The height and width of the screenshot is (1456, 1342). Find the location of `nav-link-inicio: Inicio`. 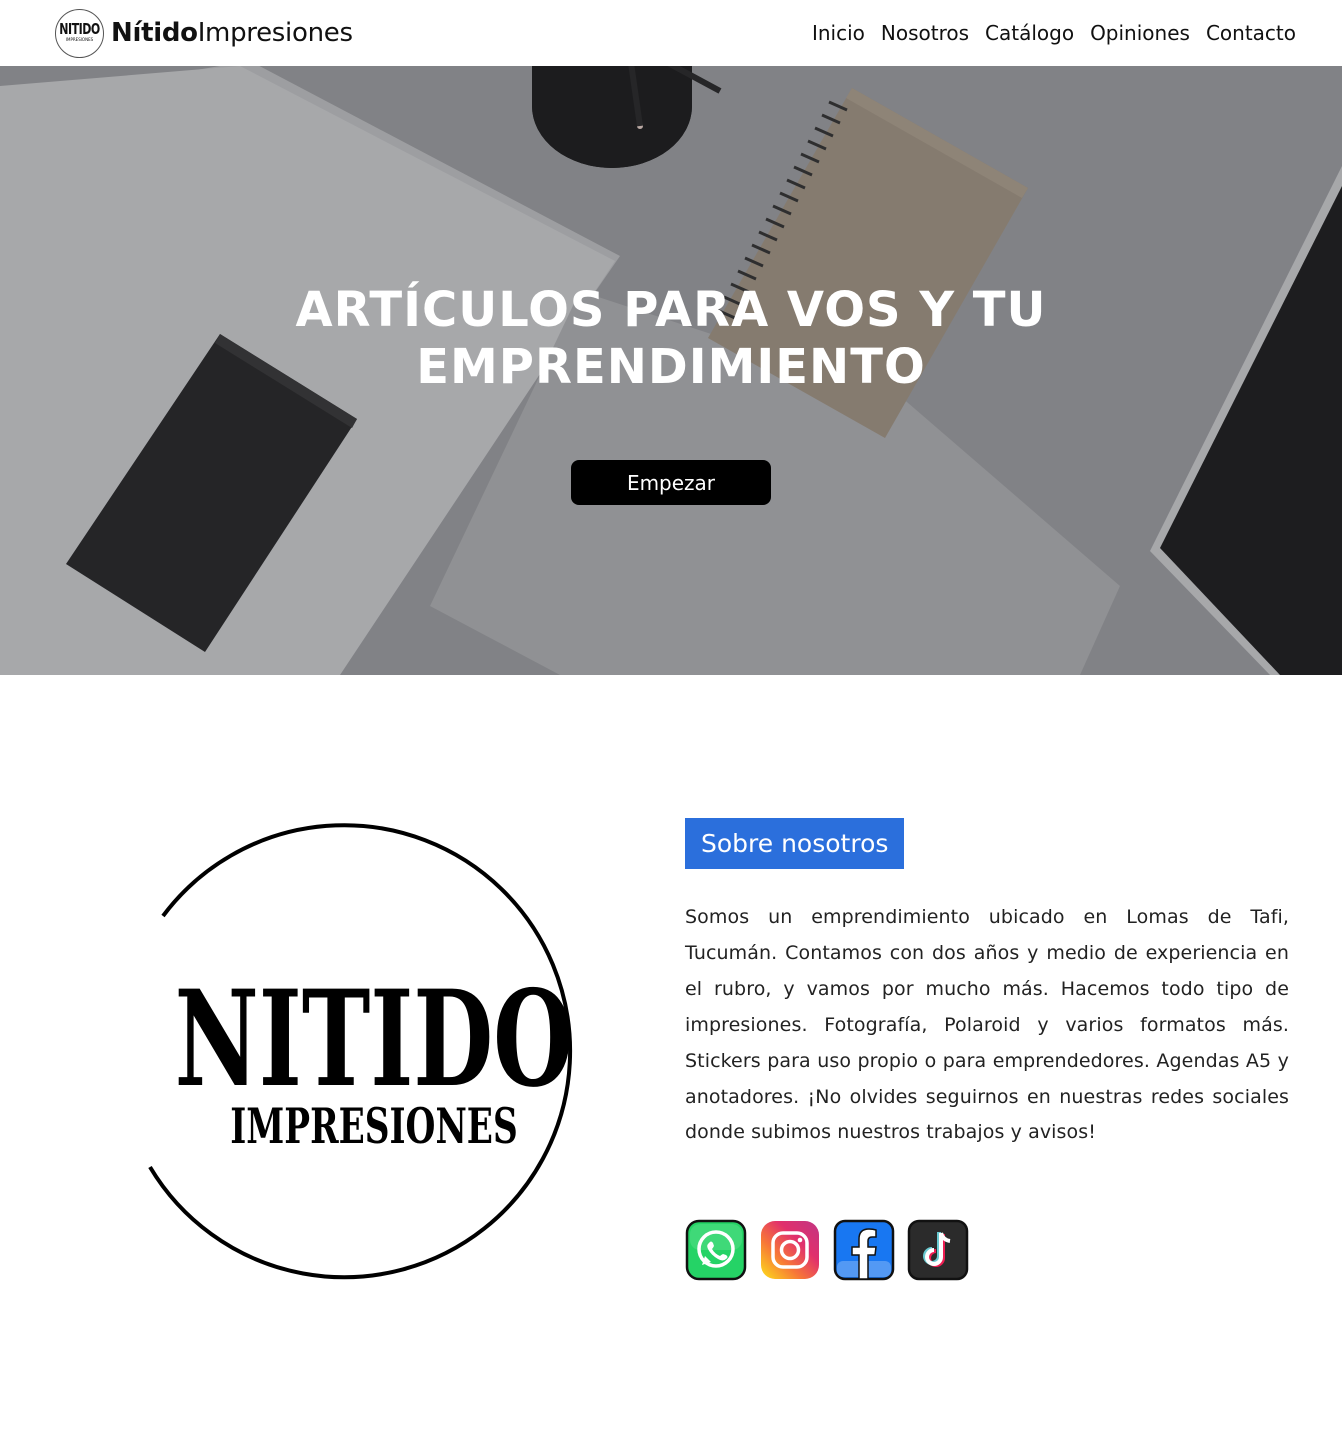

nav-link-inicio: Inicio is located at coordinates (838, 33).